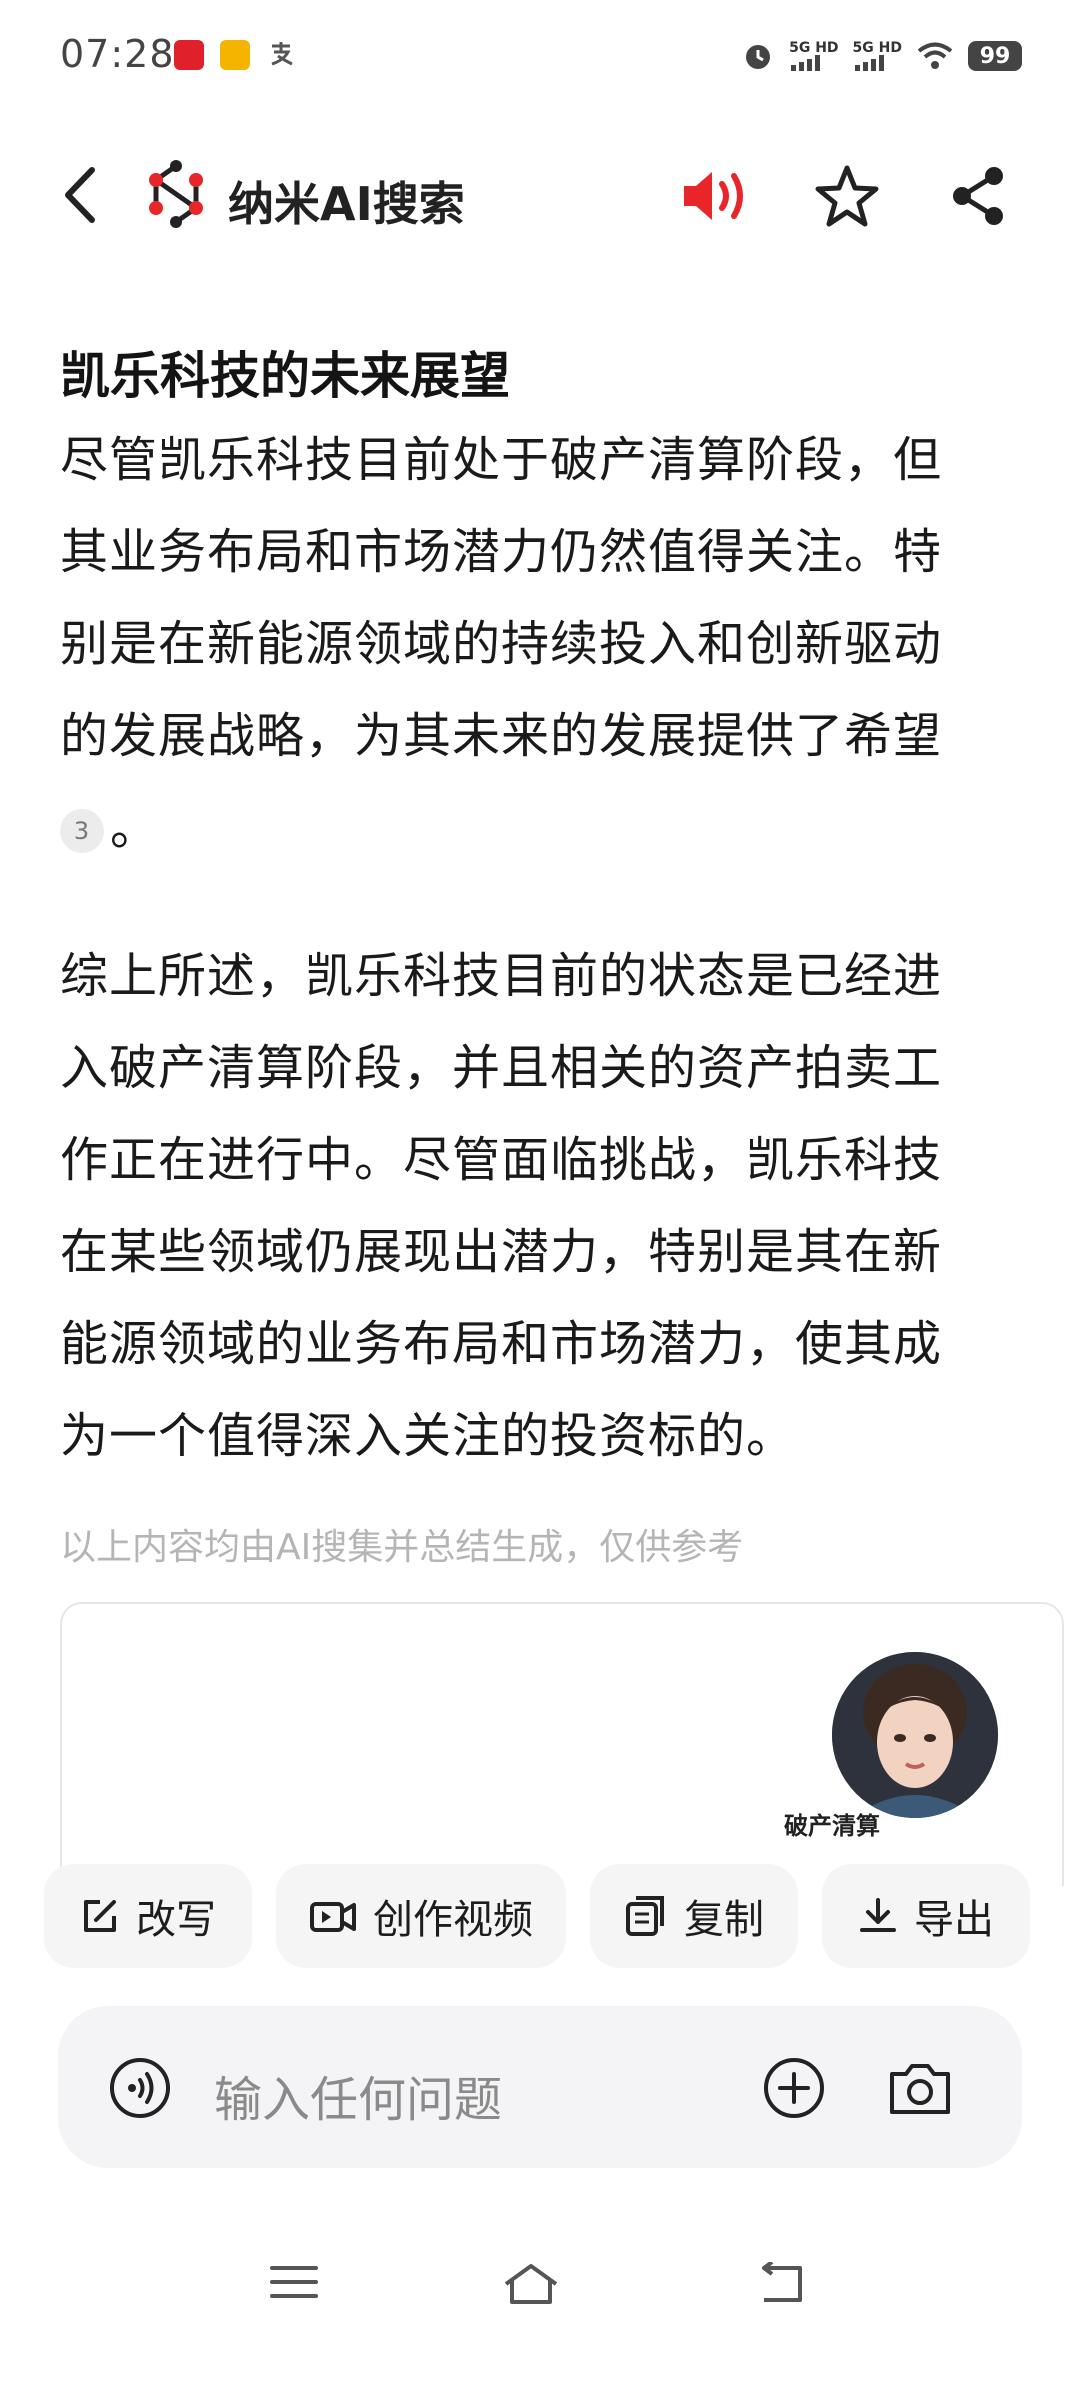 This screenshot has width=1080, height=2400. I want to click on paragraph-end: 。, so click(135, 828).